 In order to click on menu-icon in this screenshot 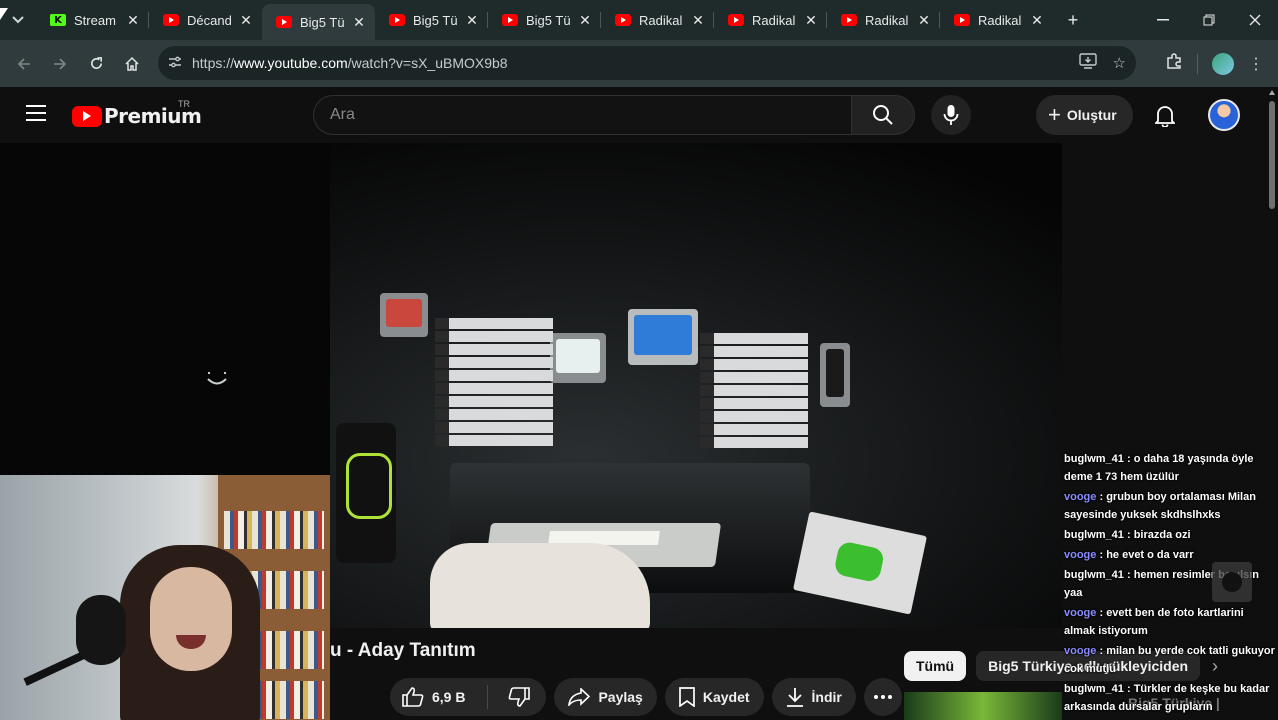, I will do `click(36, 114)`.